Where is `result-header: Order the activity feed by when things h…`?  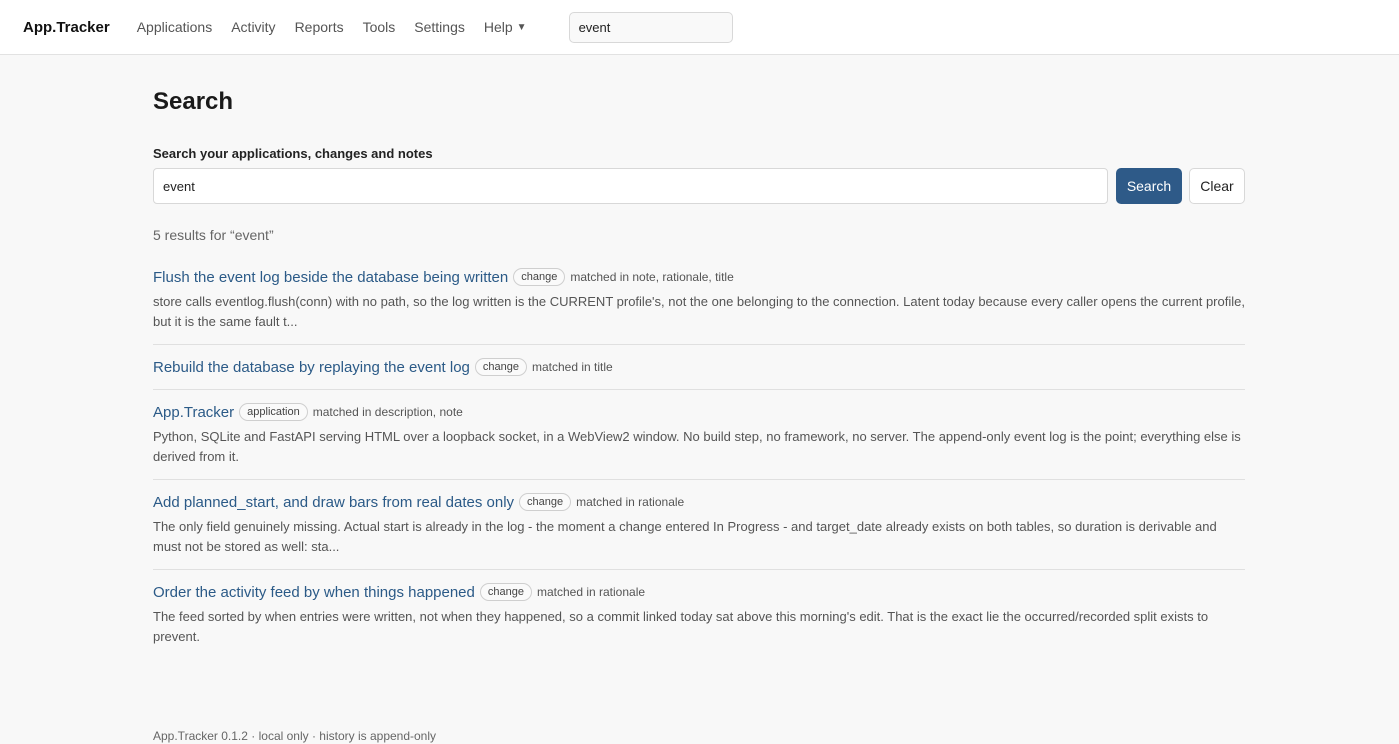 result-header: Order the activity feed by when things h… is located at coordinates (699, 592).